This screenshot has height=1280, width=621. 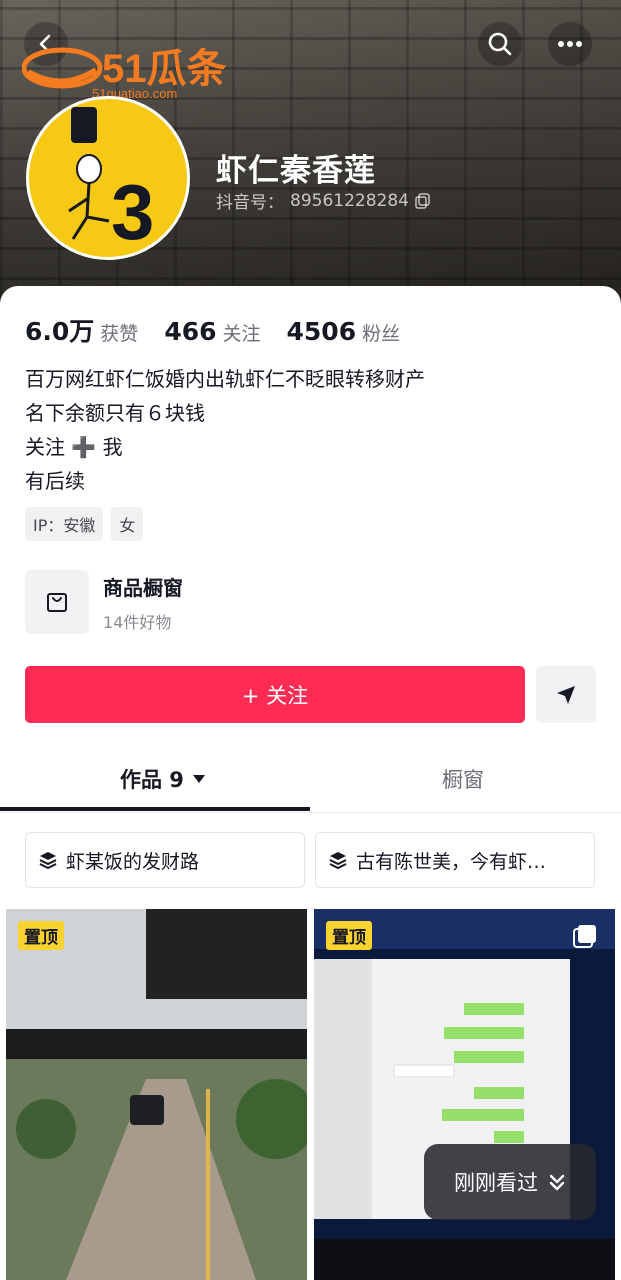 I want to click on svg-text: 51瓜条, so click(x=164, y=69).